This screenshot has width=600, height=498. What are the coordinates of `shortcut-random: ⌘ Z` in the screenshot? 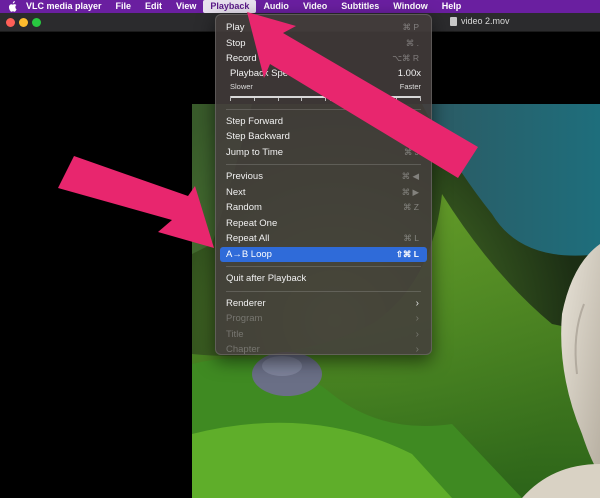 It's located at (410, 207).